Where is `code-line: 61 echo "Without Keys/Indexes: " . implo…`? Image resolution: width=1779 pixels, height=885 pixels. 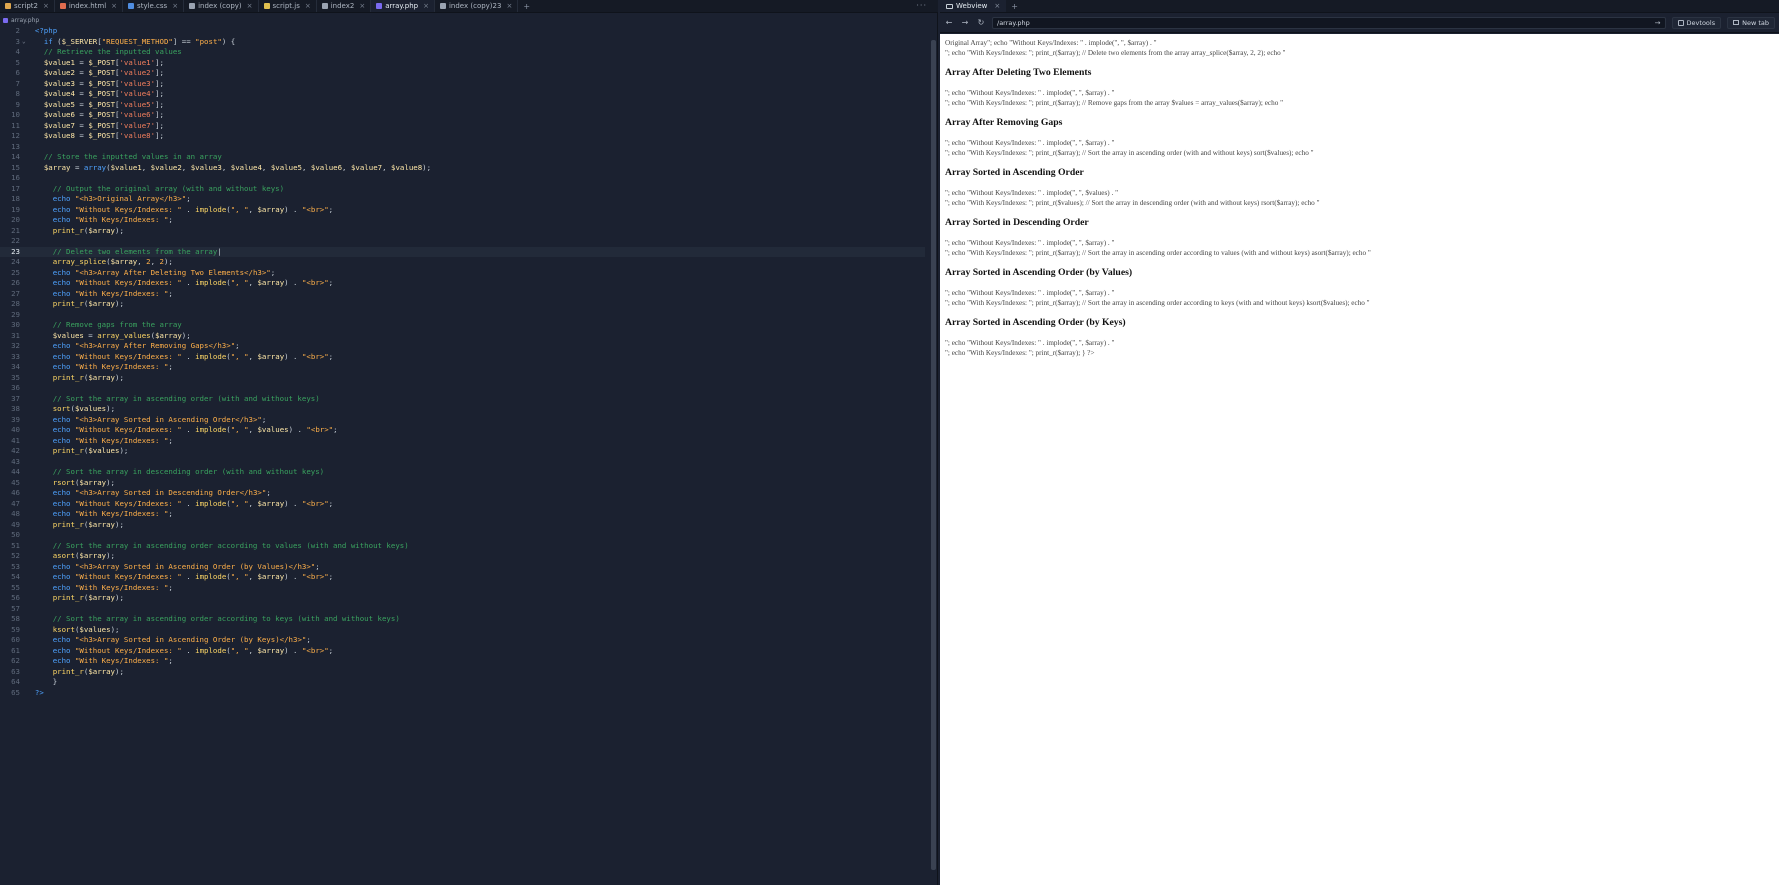 code-line: 61 echo "Without Keys/Indexes: " . implo… is located at coordinates (462, 651).